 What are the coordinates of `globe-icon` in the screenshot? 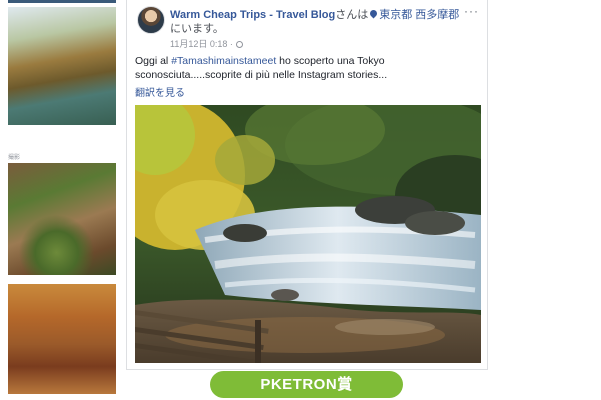 It's located at (239, 44).